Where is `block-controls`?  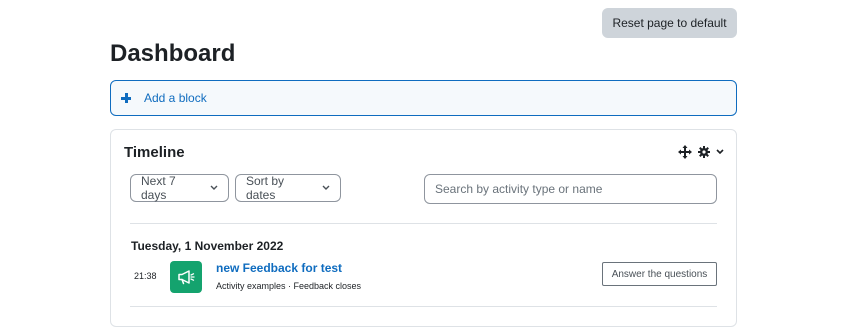
block-controls is located at coordinates (701, 152).